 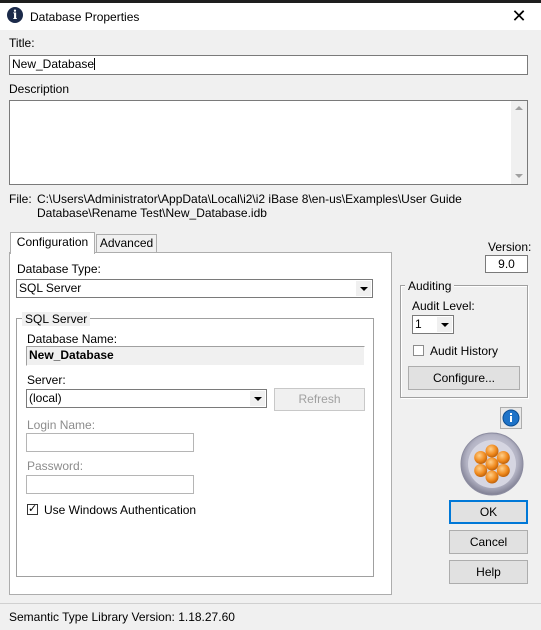 What do you see at coordinates (488, 542) in the screenshot?
I see `cancel-button: Cancel` at bounding box center [488, 542].